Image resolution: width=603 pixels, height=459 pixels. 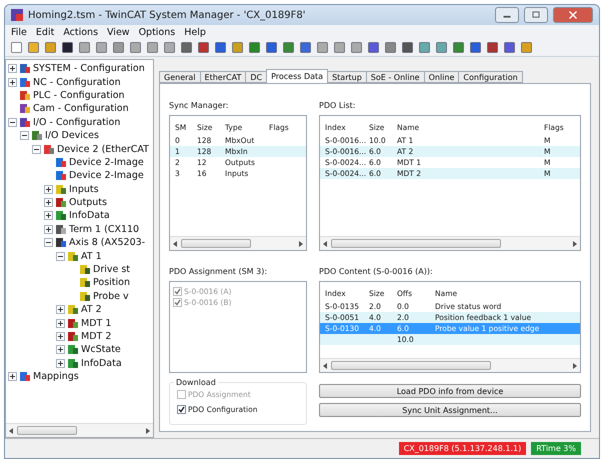 What do you see at coordinates (167, 15) in the screenshot?
I see `window-title: Homing2.tsm - TwinCAT System Manager - 'CX_0189F8'` at bounding box center [167, 15].